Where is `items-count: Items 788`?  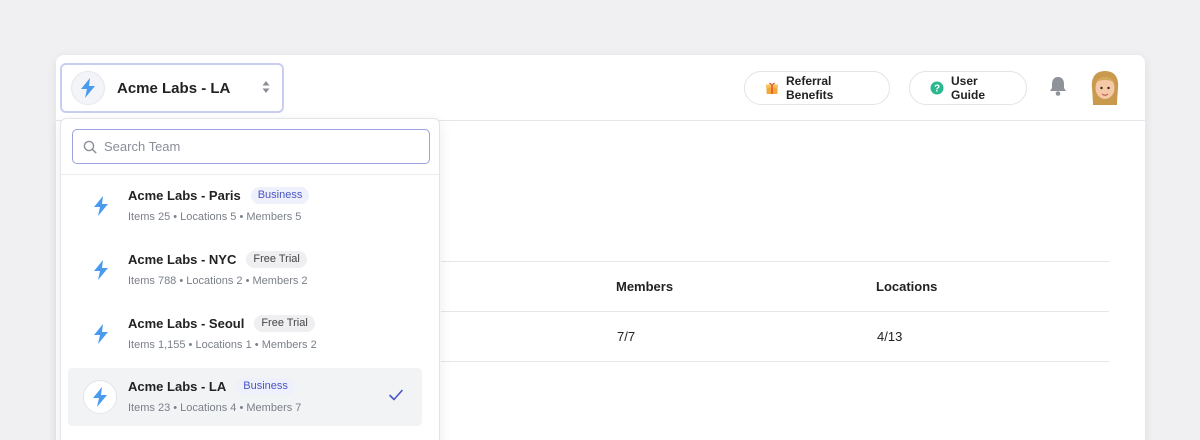
items-count: Items 788 is located at coordinates (152, 281).